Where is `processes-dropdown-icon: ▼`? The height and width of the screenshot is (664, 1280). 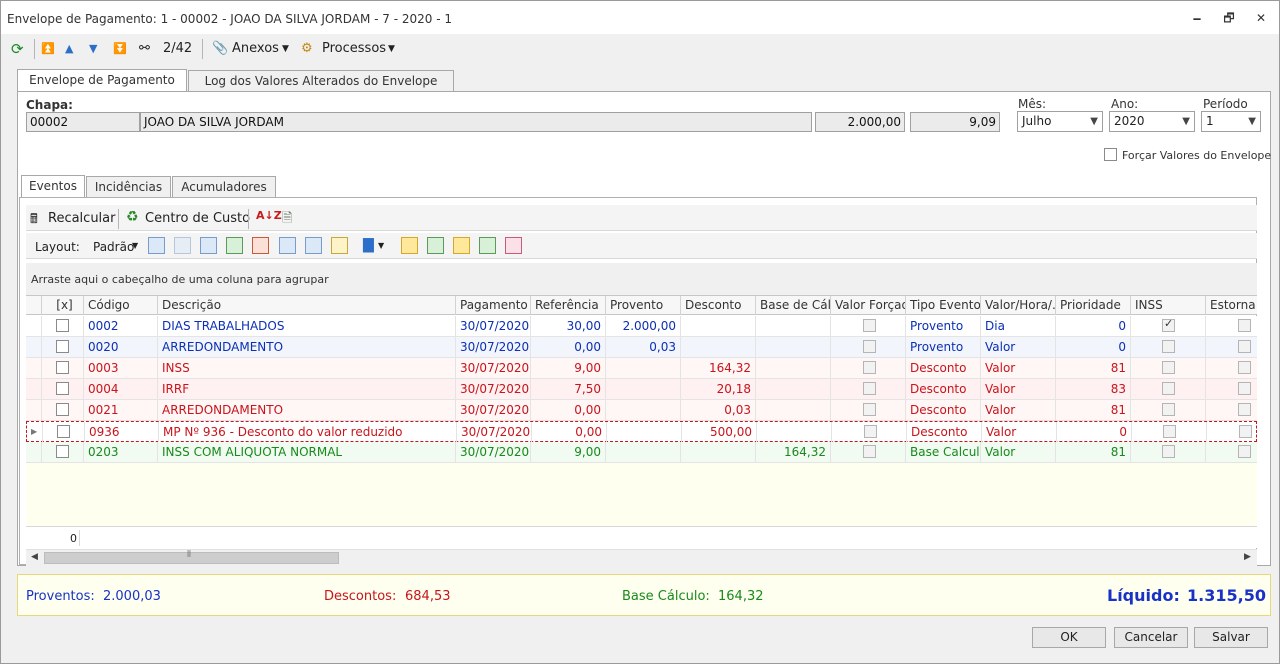 processes-dropdown-icon: ▼ is located at coordinates (391, 49).